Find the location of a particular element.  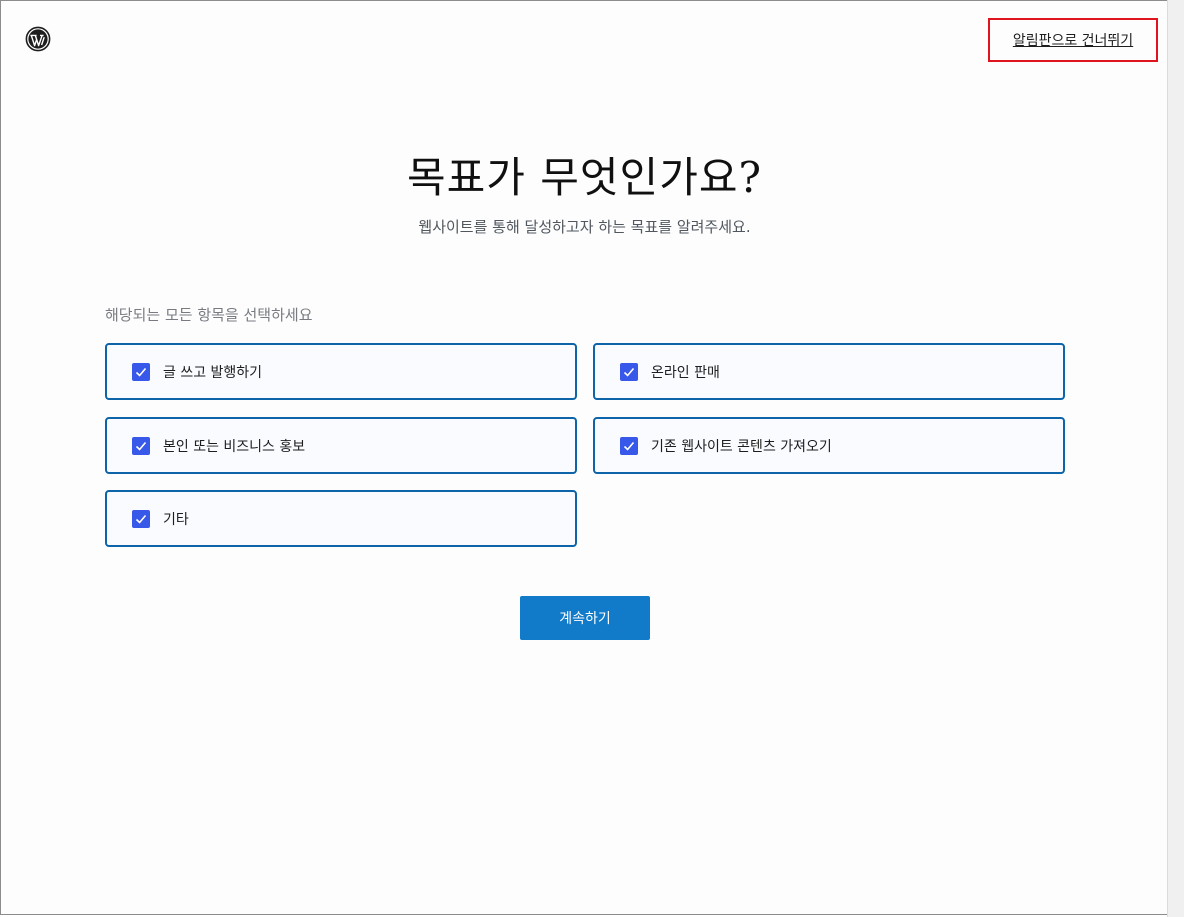

wordpress-logo-icon is located at coordinates (38, 39).